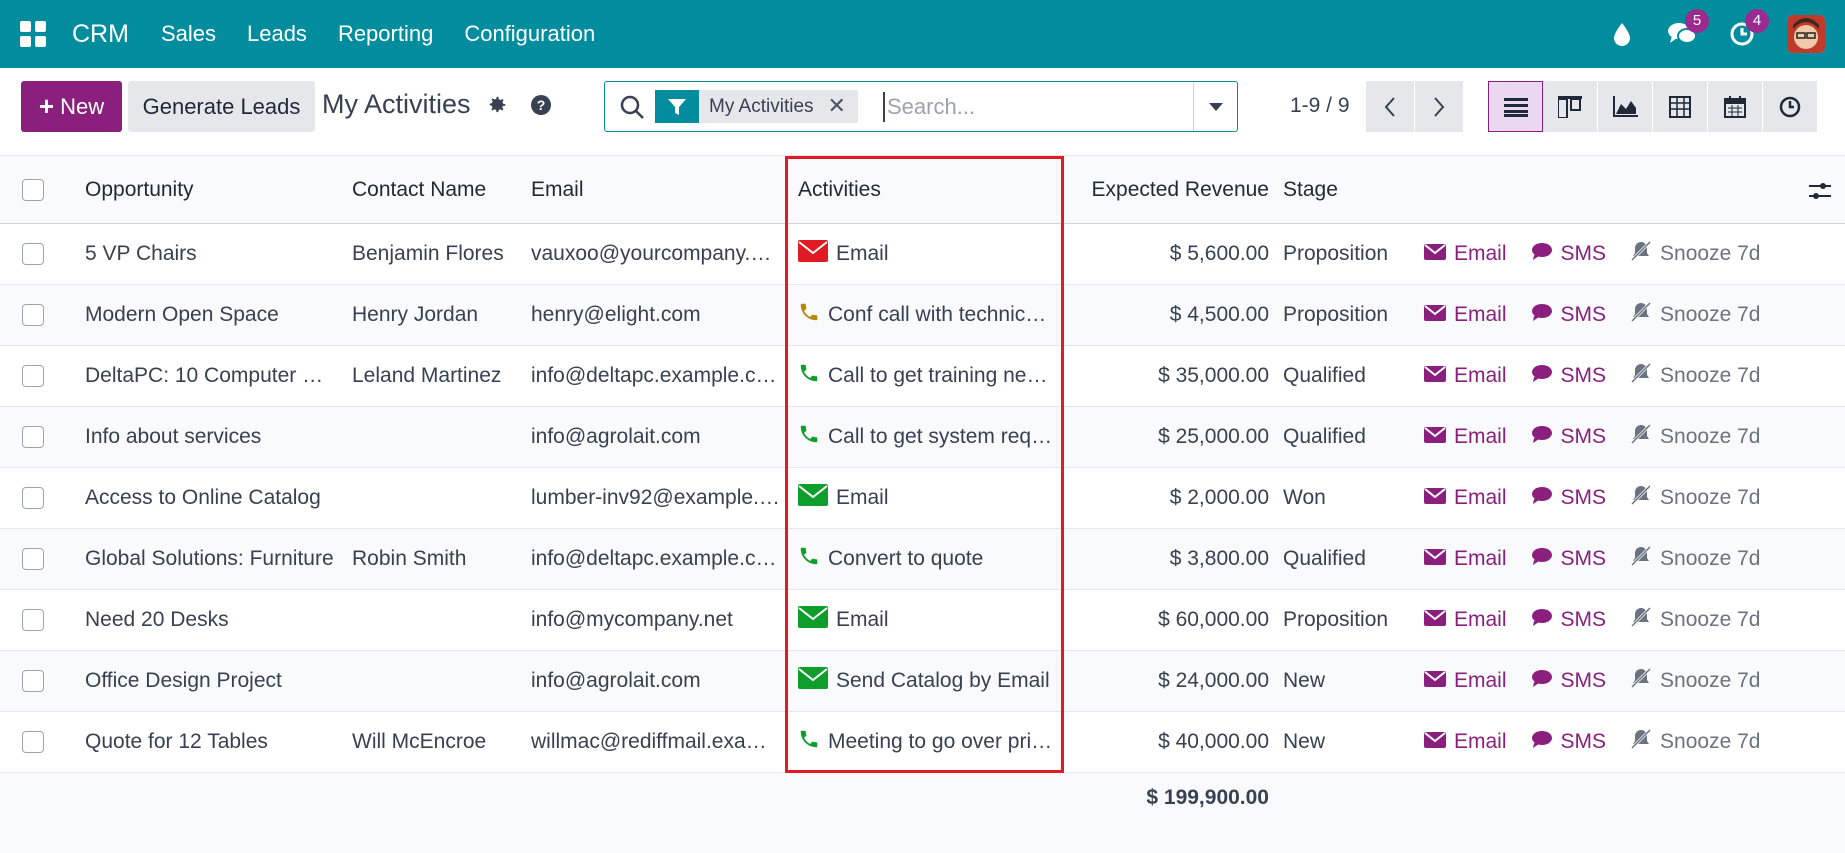  What do you see at coordinates (1164, 190) in the screenshot?
I see `header-expected-revenue: Expected Revenue` at bounding box center [1164, 190].